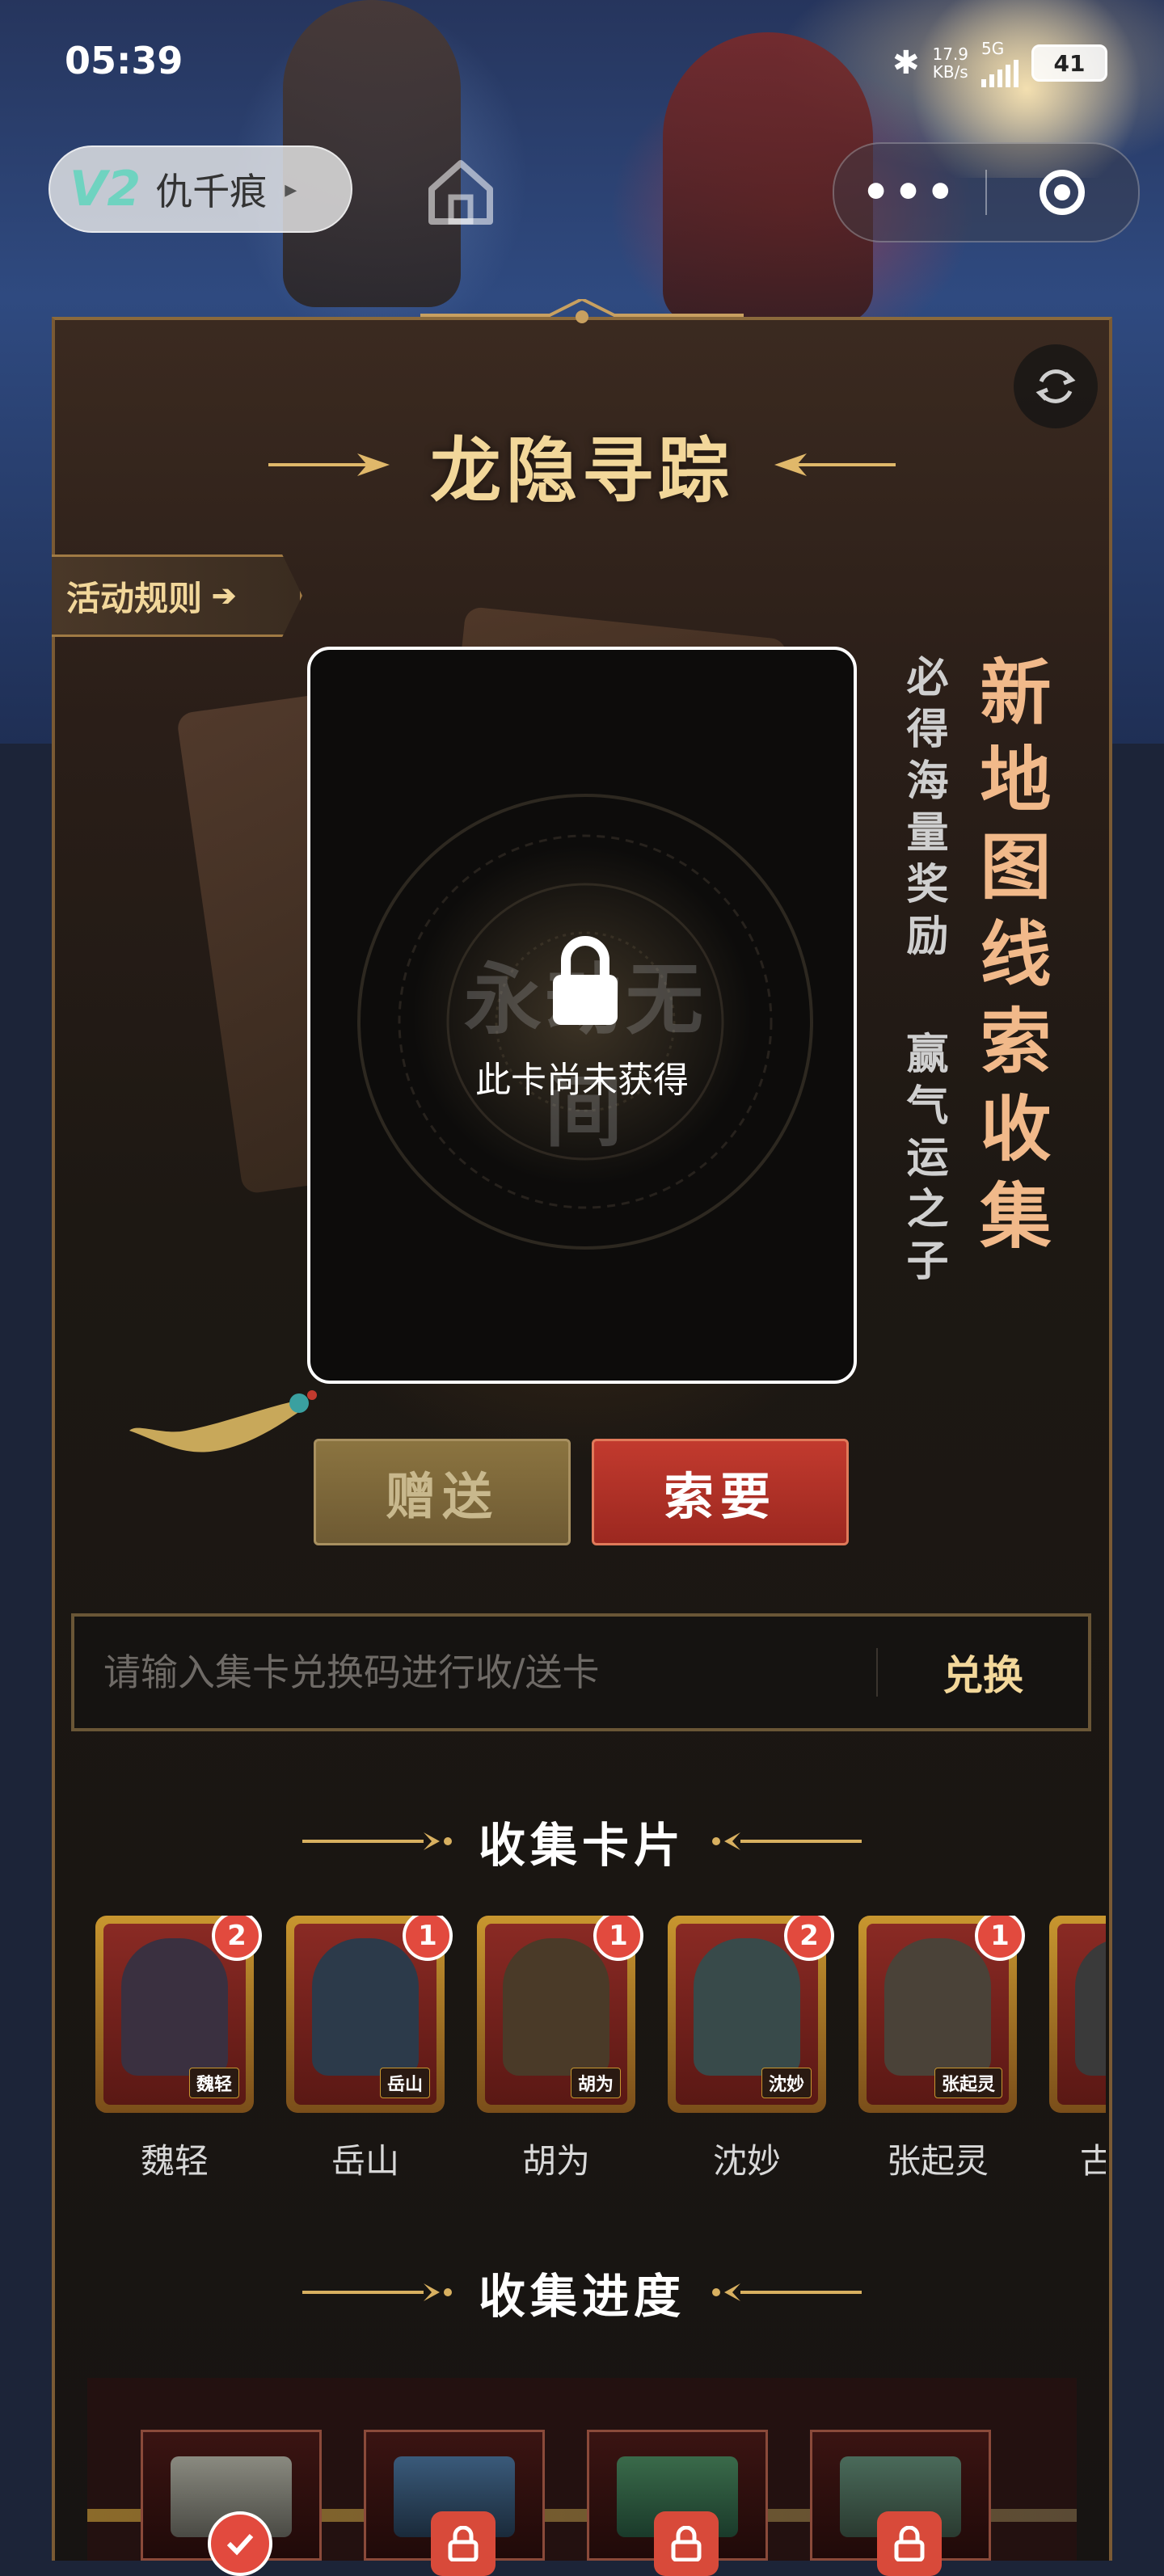  I want to click on card-name: 胡为, so click(556, 2161).